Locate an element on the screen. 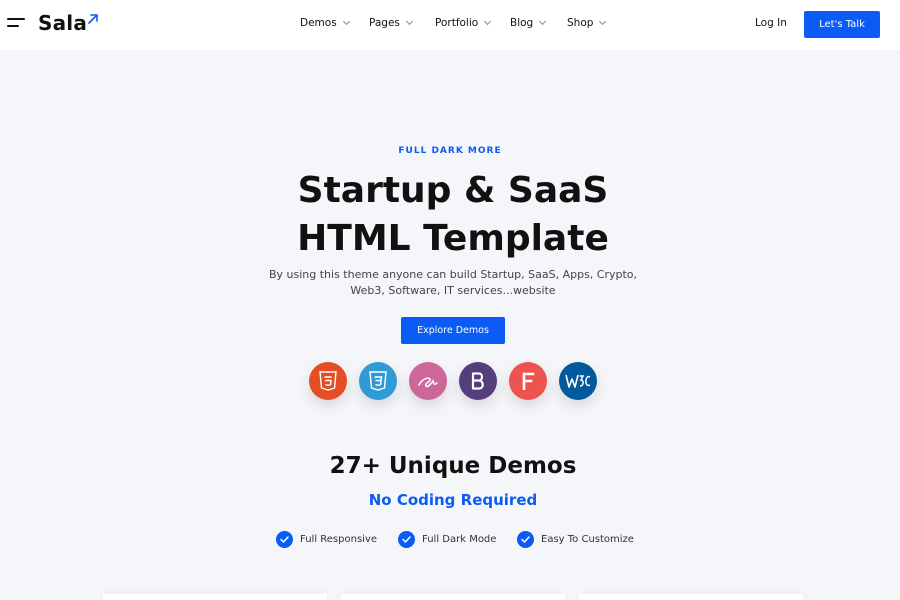  hero-eyebrow: FULL DARK MORE is located at coordinates (450, 151).